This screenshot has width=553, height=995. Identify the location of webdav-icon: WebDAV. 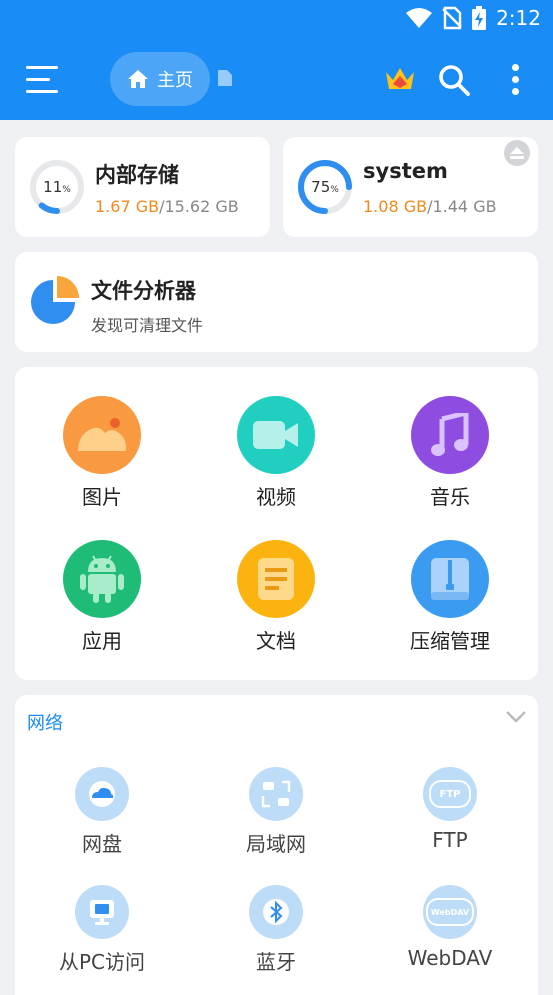
(450, 912).